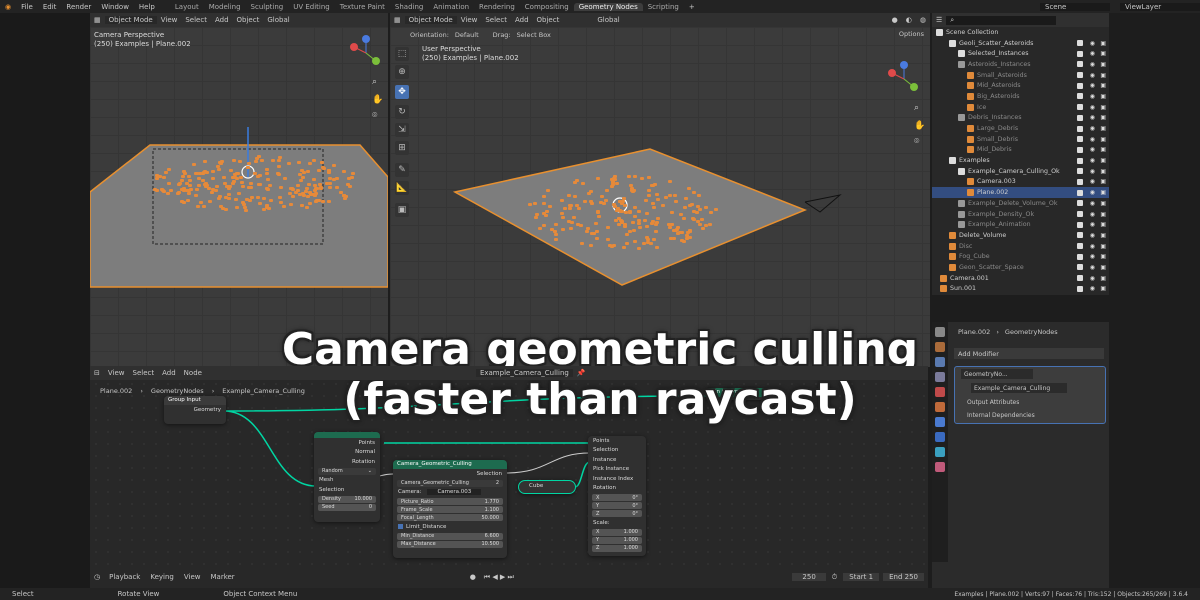 Image resolution: width=1200 pixels, height=600 pixels. What do you see at coordinates (267, 7) in the screenshot?
I see `tab-sculpting: Sculpting` at bounding box center [267, 7].